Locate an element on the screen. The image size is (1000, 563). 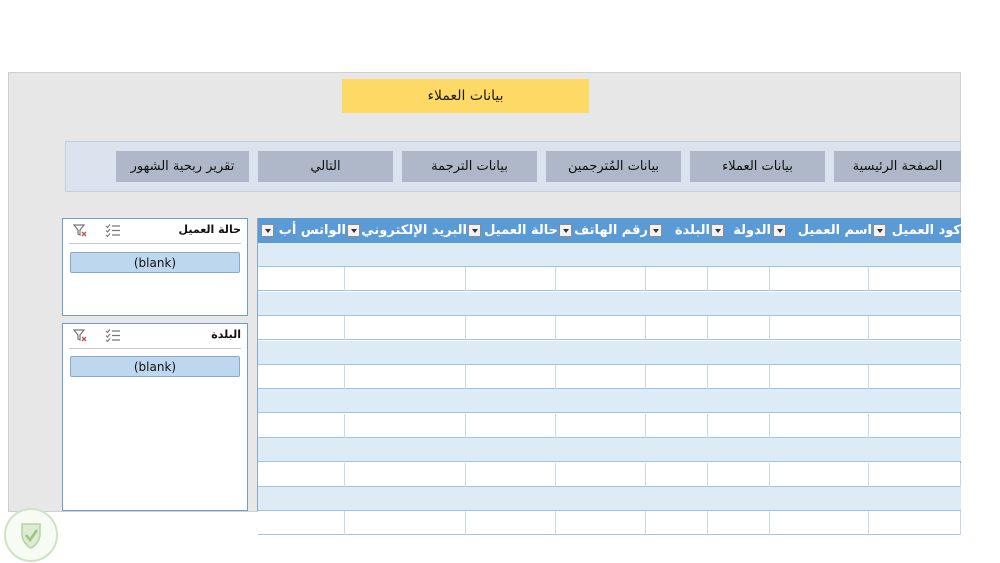
column-header-phone: رقم الهاتف is located at coordinates (611, 230).